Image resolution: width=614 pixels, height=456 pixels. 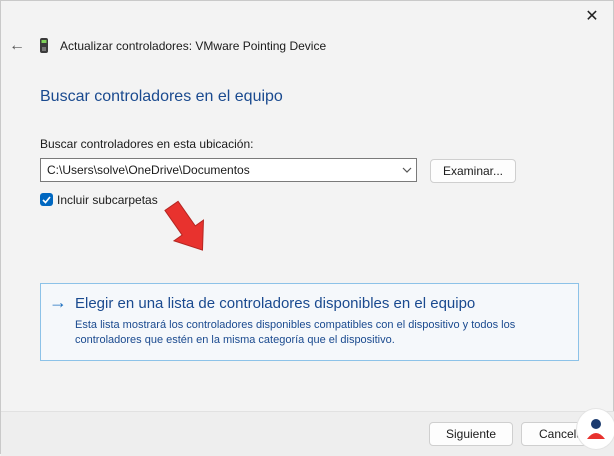 I want to click on dialog-footer: Siguiente Cancelar, so click(x=307, y=433).